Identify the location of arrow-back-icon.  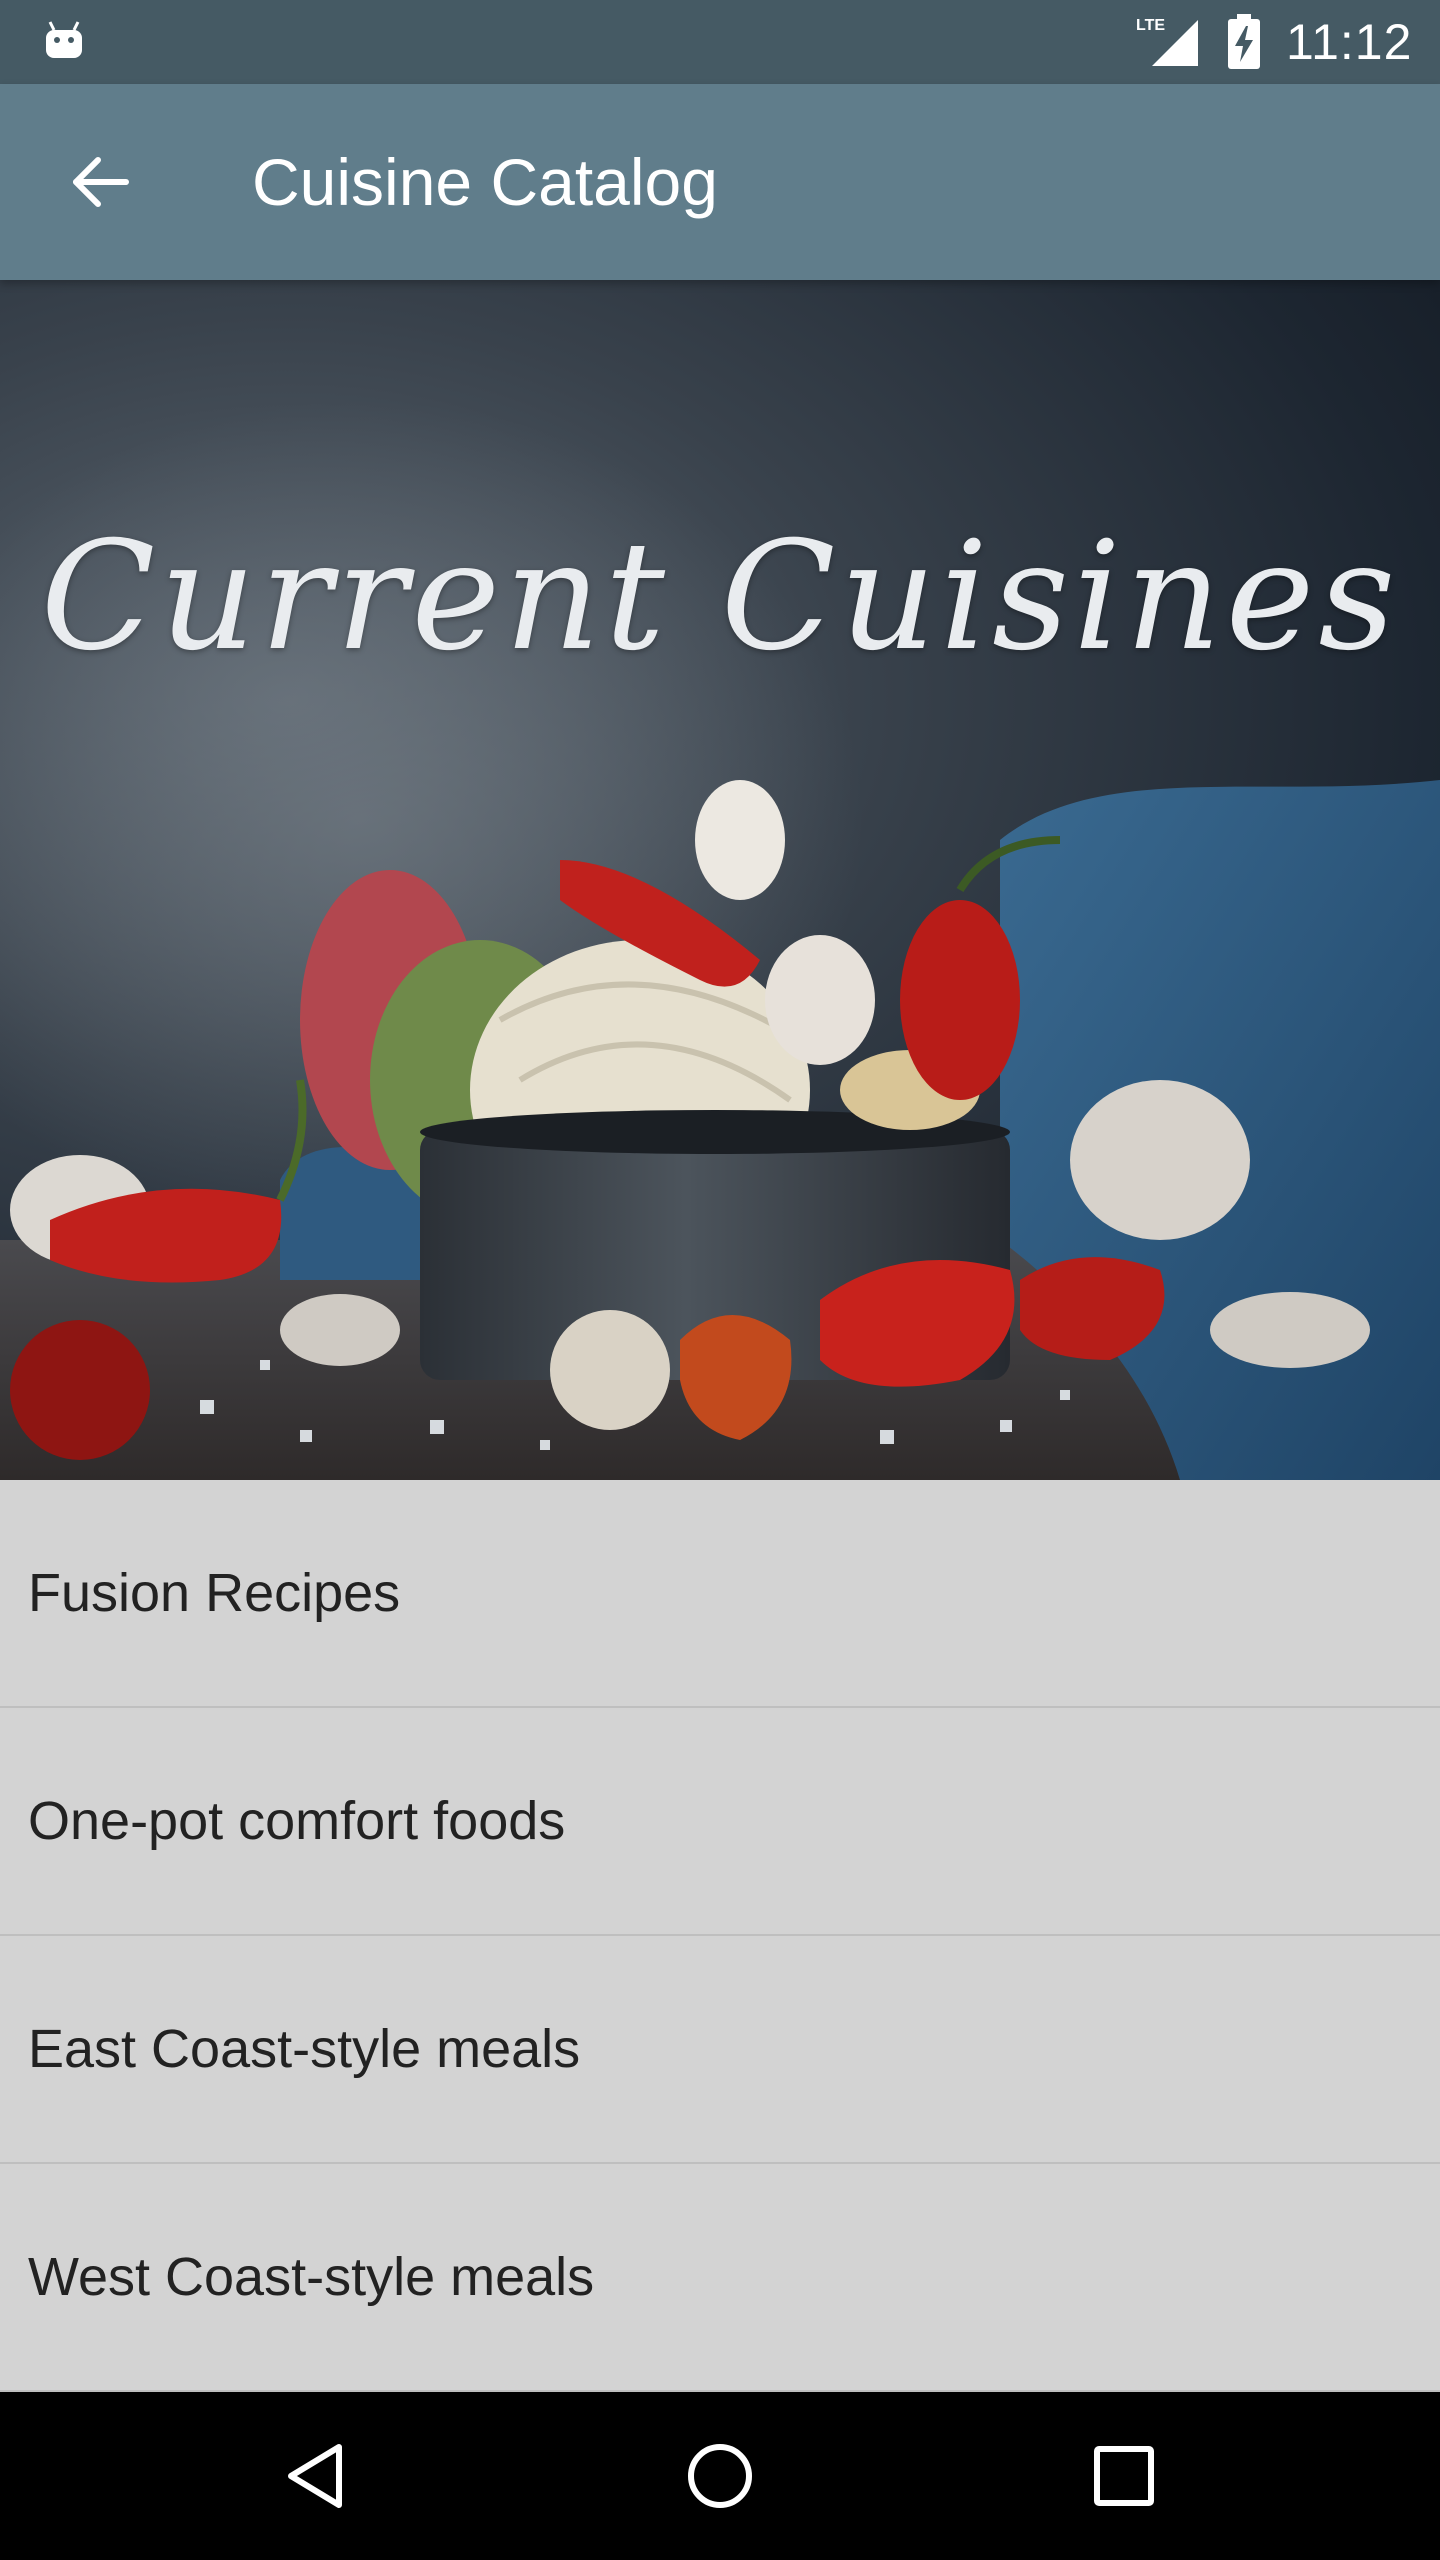
(101, 182).